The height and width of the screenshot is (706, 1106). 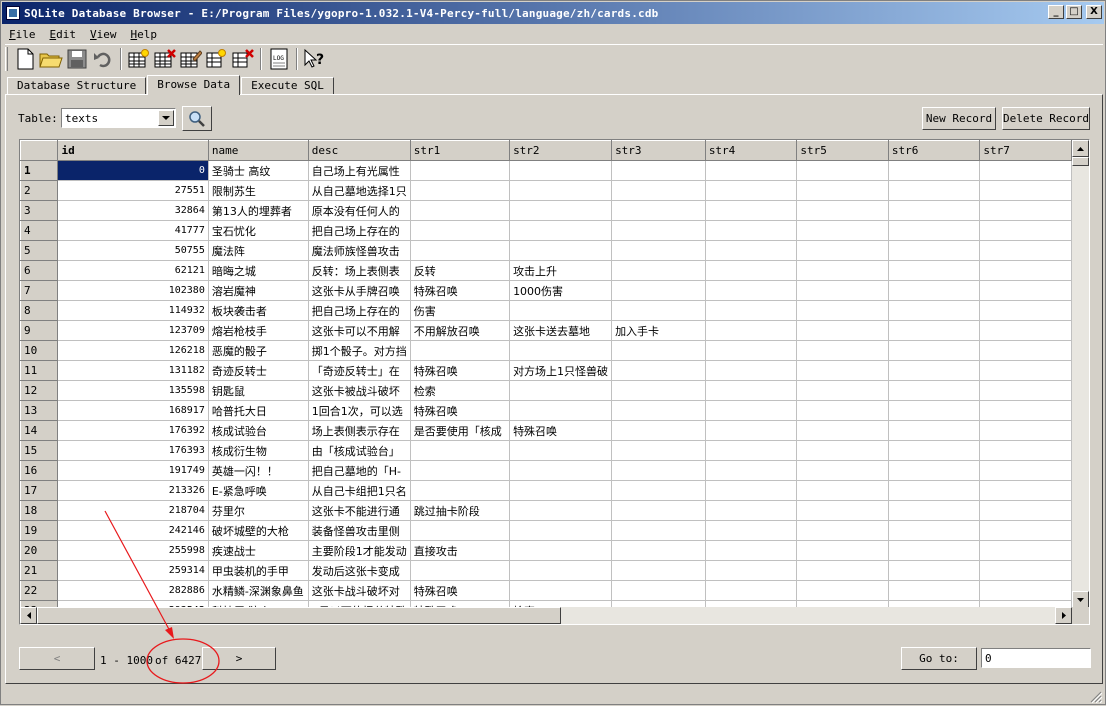 What do you see at coordinates (359, 470) in the screenshot?
I see `cell-desc: 把自己墓地的「H-` at bounding box center [359, 470].